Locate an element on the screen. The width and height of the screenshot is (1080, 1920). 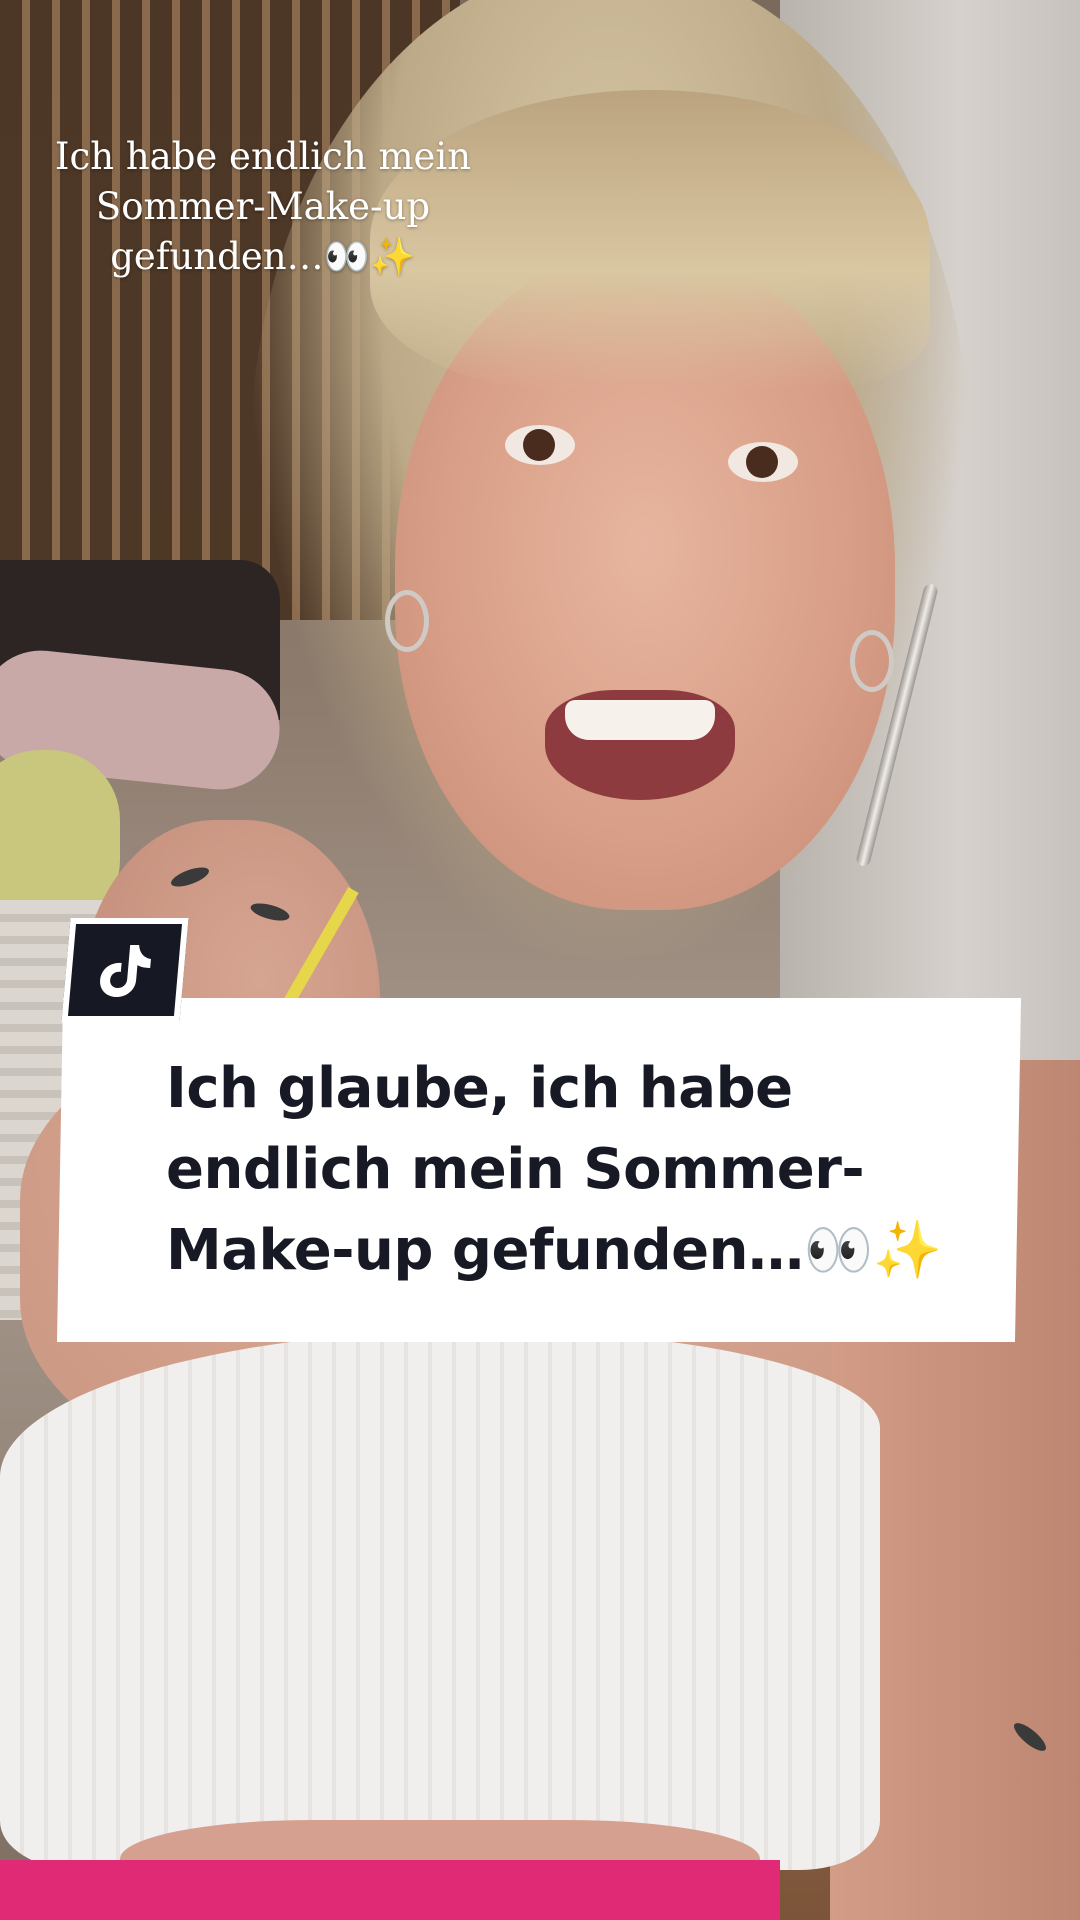
teeth is located at coordinates (640, 720).